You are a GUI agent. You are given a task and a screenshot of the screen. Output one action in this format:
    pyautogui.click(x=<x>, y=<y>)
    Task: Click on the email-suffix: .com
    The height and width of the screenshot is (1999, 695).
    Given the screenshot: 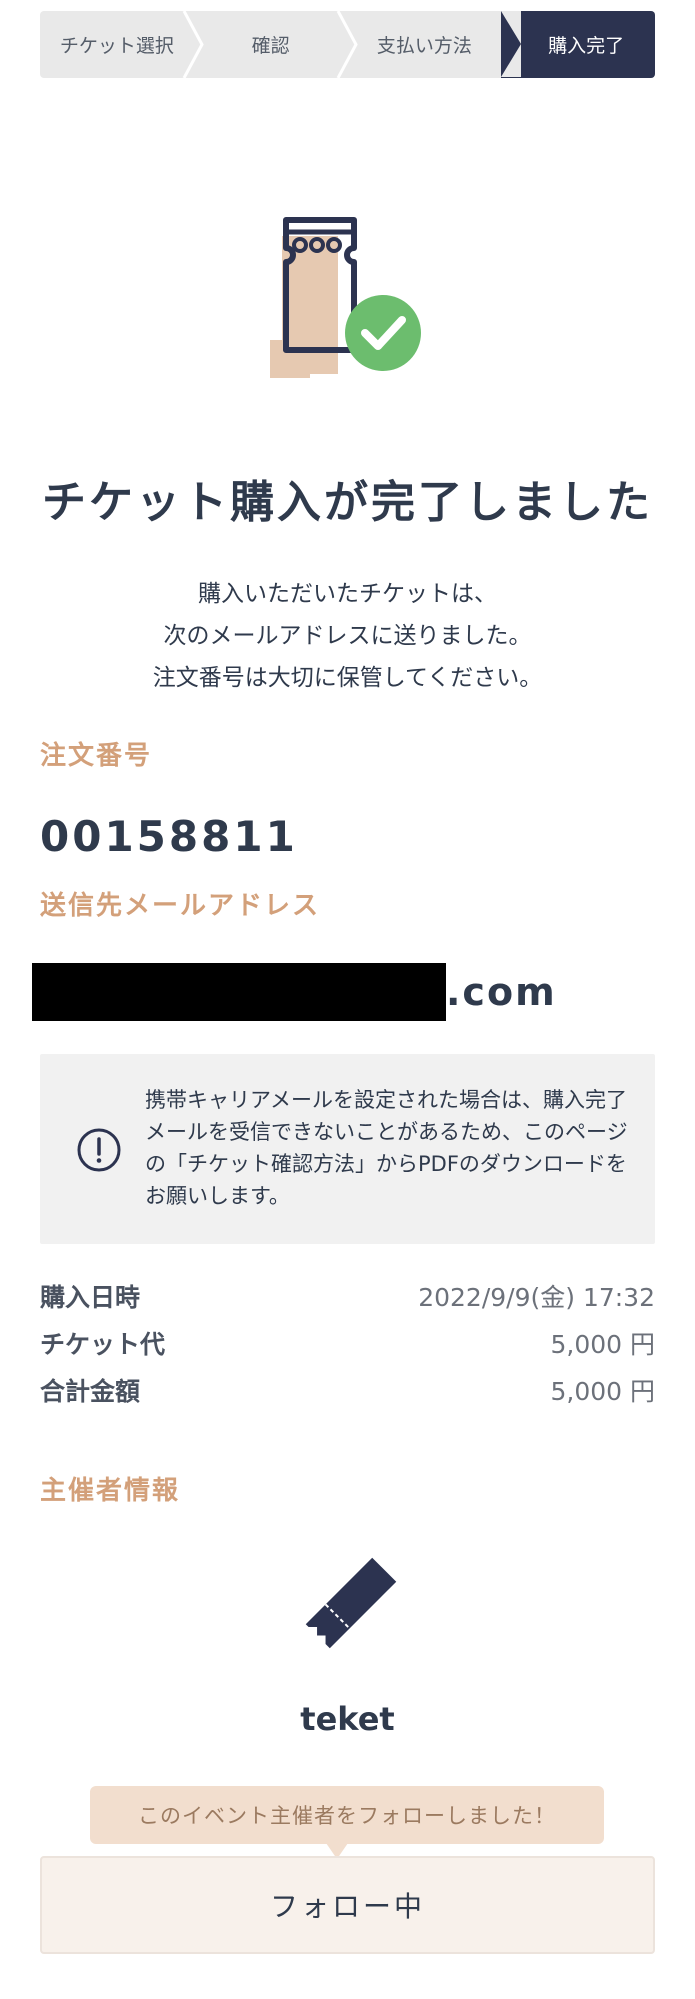 What is the action you would take?
    pyautogui.click(x=501, y=992)
    